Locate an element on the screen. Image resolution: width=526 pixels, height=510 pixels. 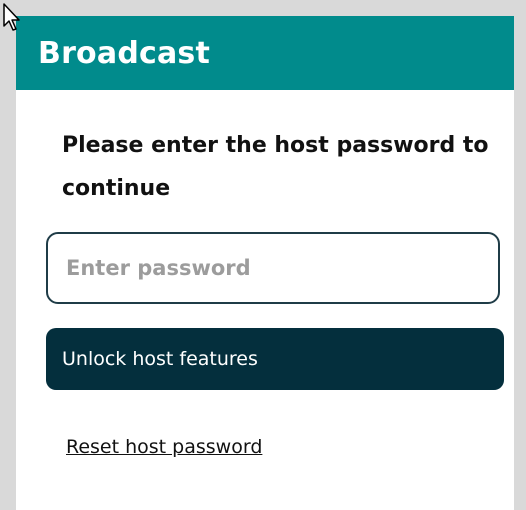
panel-title: Broadcast is located at coordinates (124, 53).